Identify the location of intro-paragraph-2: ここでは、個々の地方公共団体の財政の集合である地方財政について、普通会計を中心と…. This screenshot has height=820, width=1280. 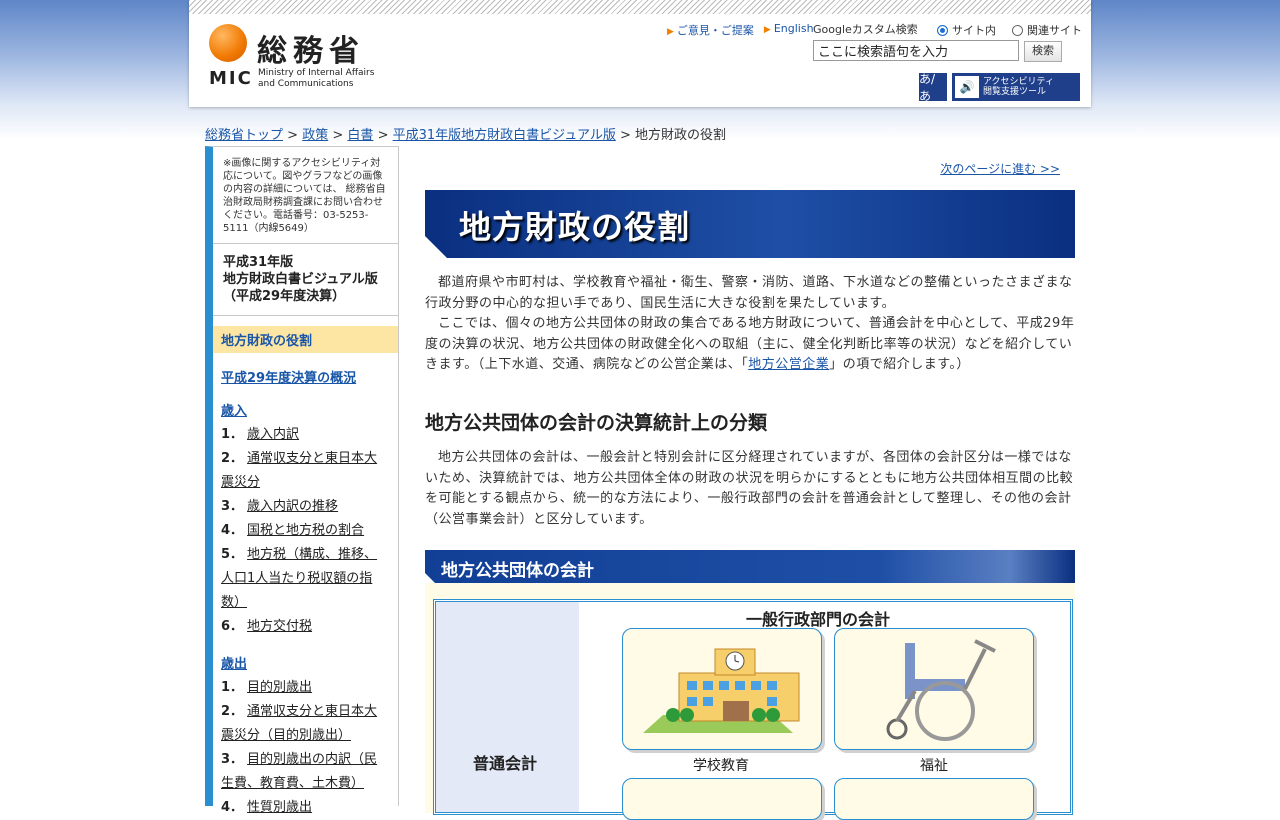
(750, 345).